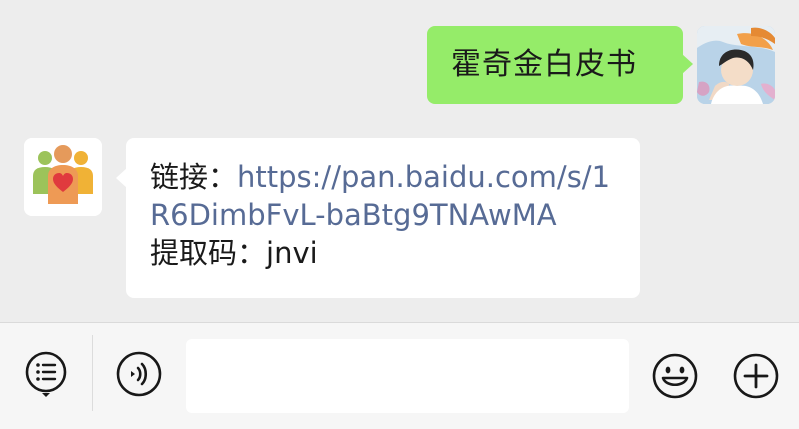 This screenshot has height=429, width=799. What do you see at coordinates (407, 376) in the screenshot?
I see `message-input` at bounding box center [407, 376].